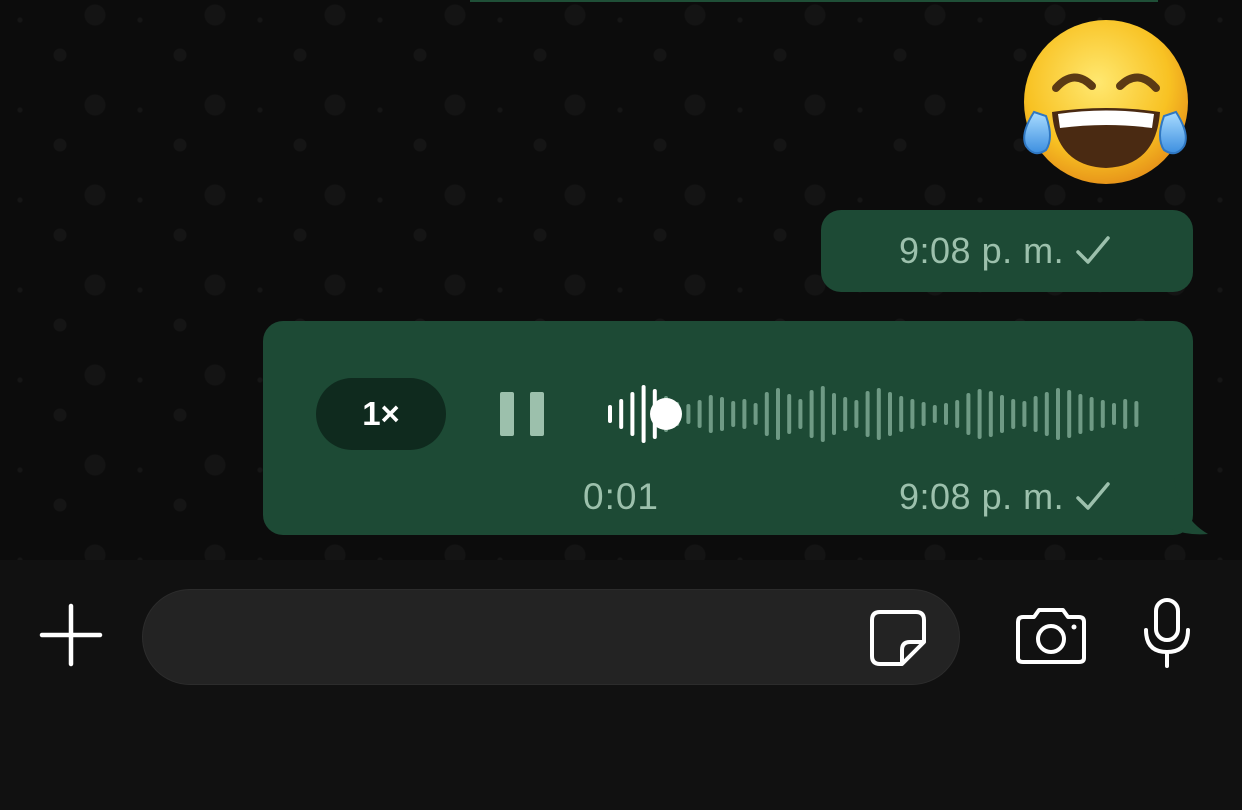 The height and width of the screenshot is (810, 1242). I want to click on microphone-icon, so click(1167, 633).